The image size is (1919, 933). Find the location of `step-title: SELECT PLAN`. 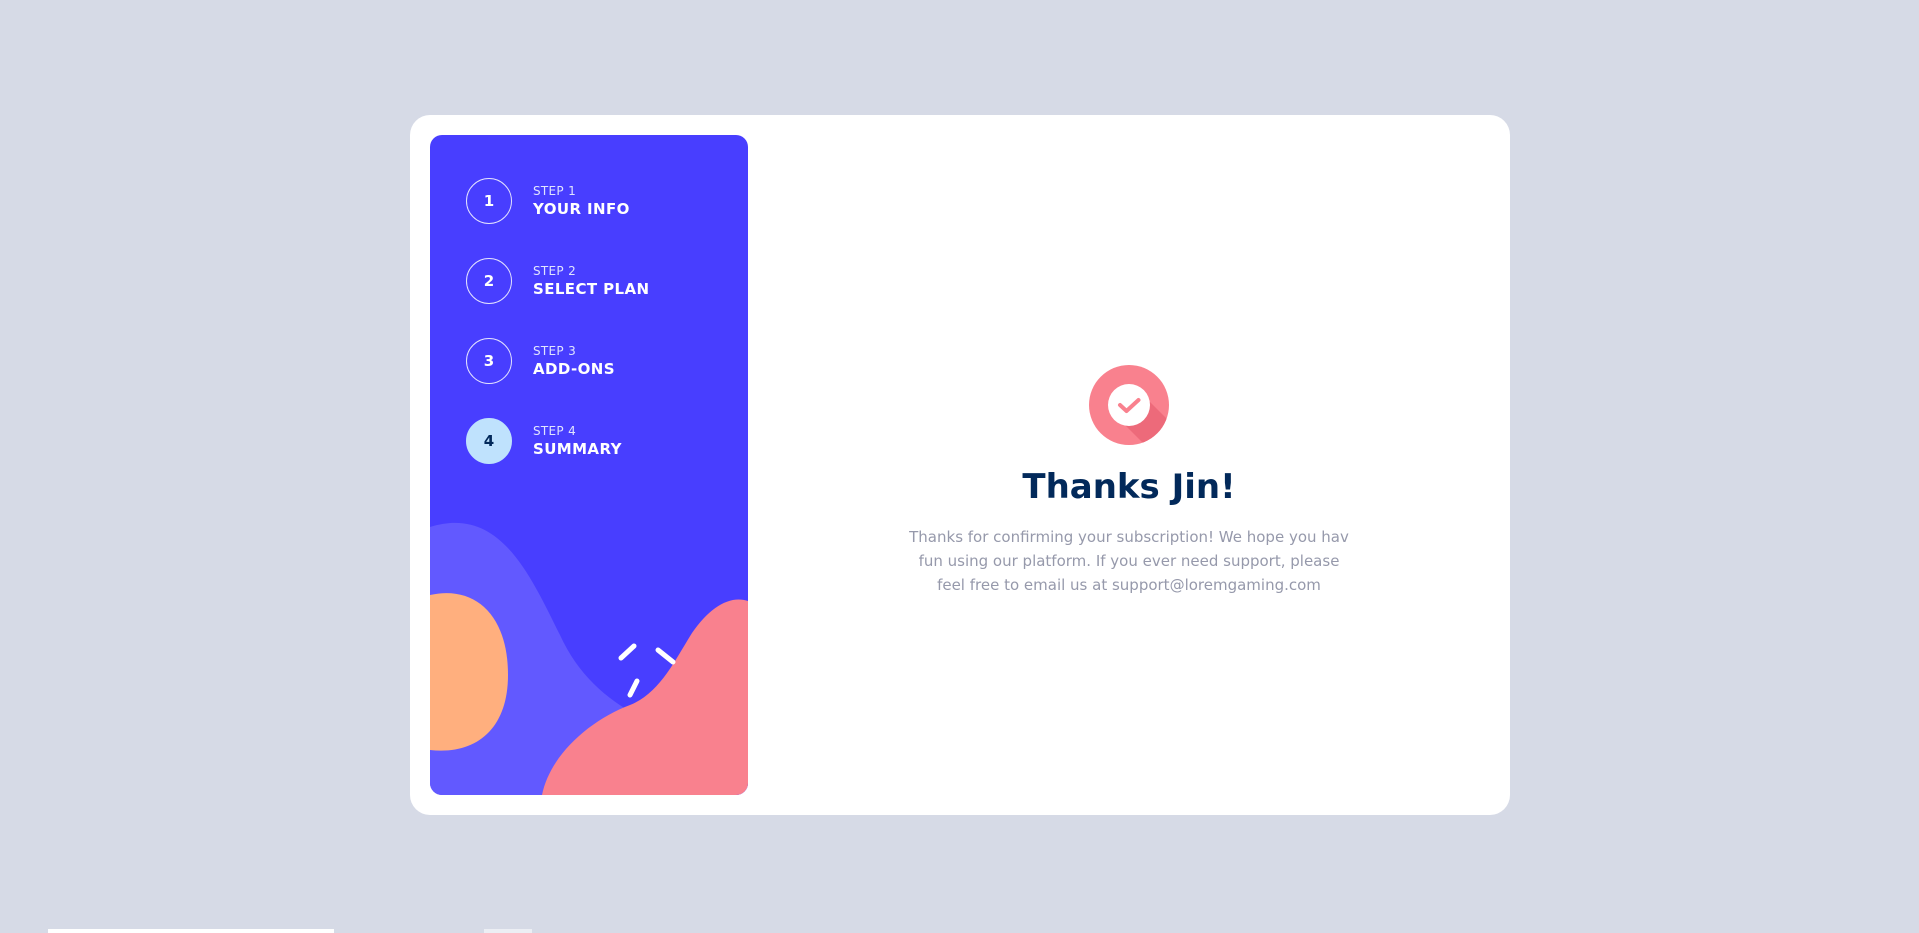

step-title: SELECT PLAN is located at coordinates (591, 289).